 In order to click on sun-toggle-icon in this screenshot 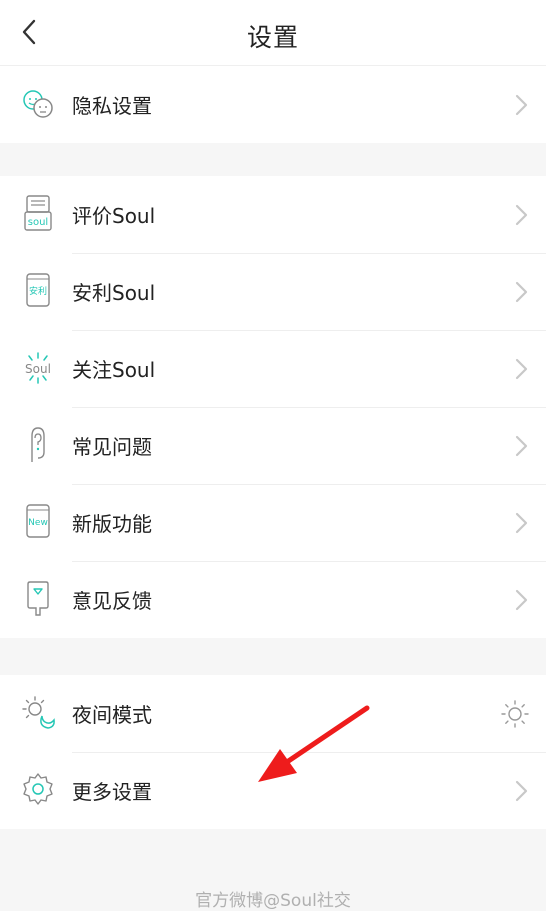, I will do `click(515, 714)`.